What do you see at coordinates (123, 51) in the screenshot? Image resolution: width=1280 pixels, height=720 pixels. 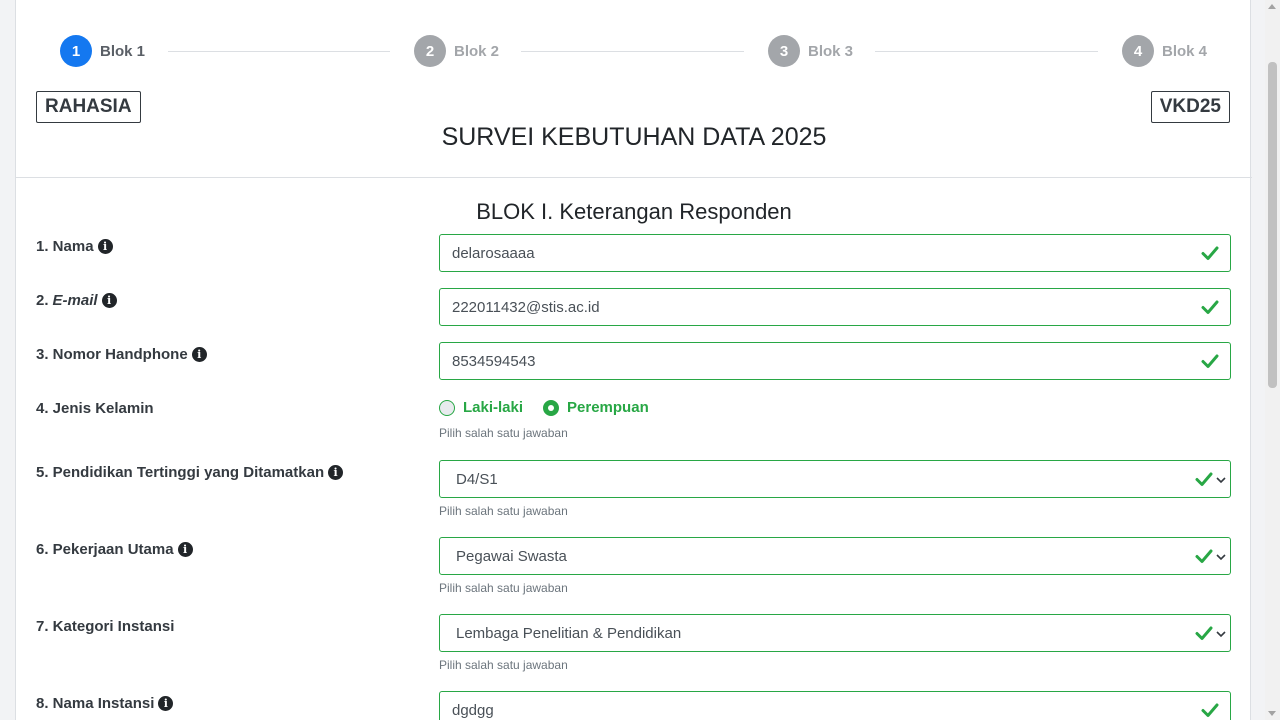 I see `step-1-label: Blok 1` at bounding box center [123, 51].